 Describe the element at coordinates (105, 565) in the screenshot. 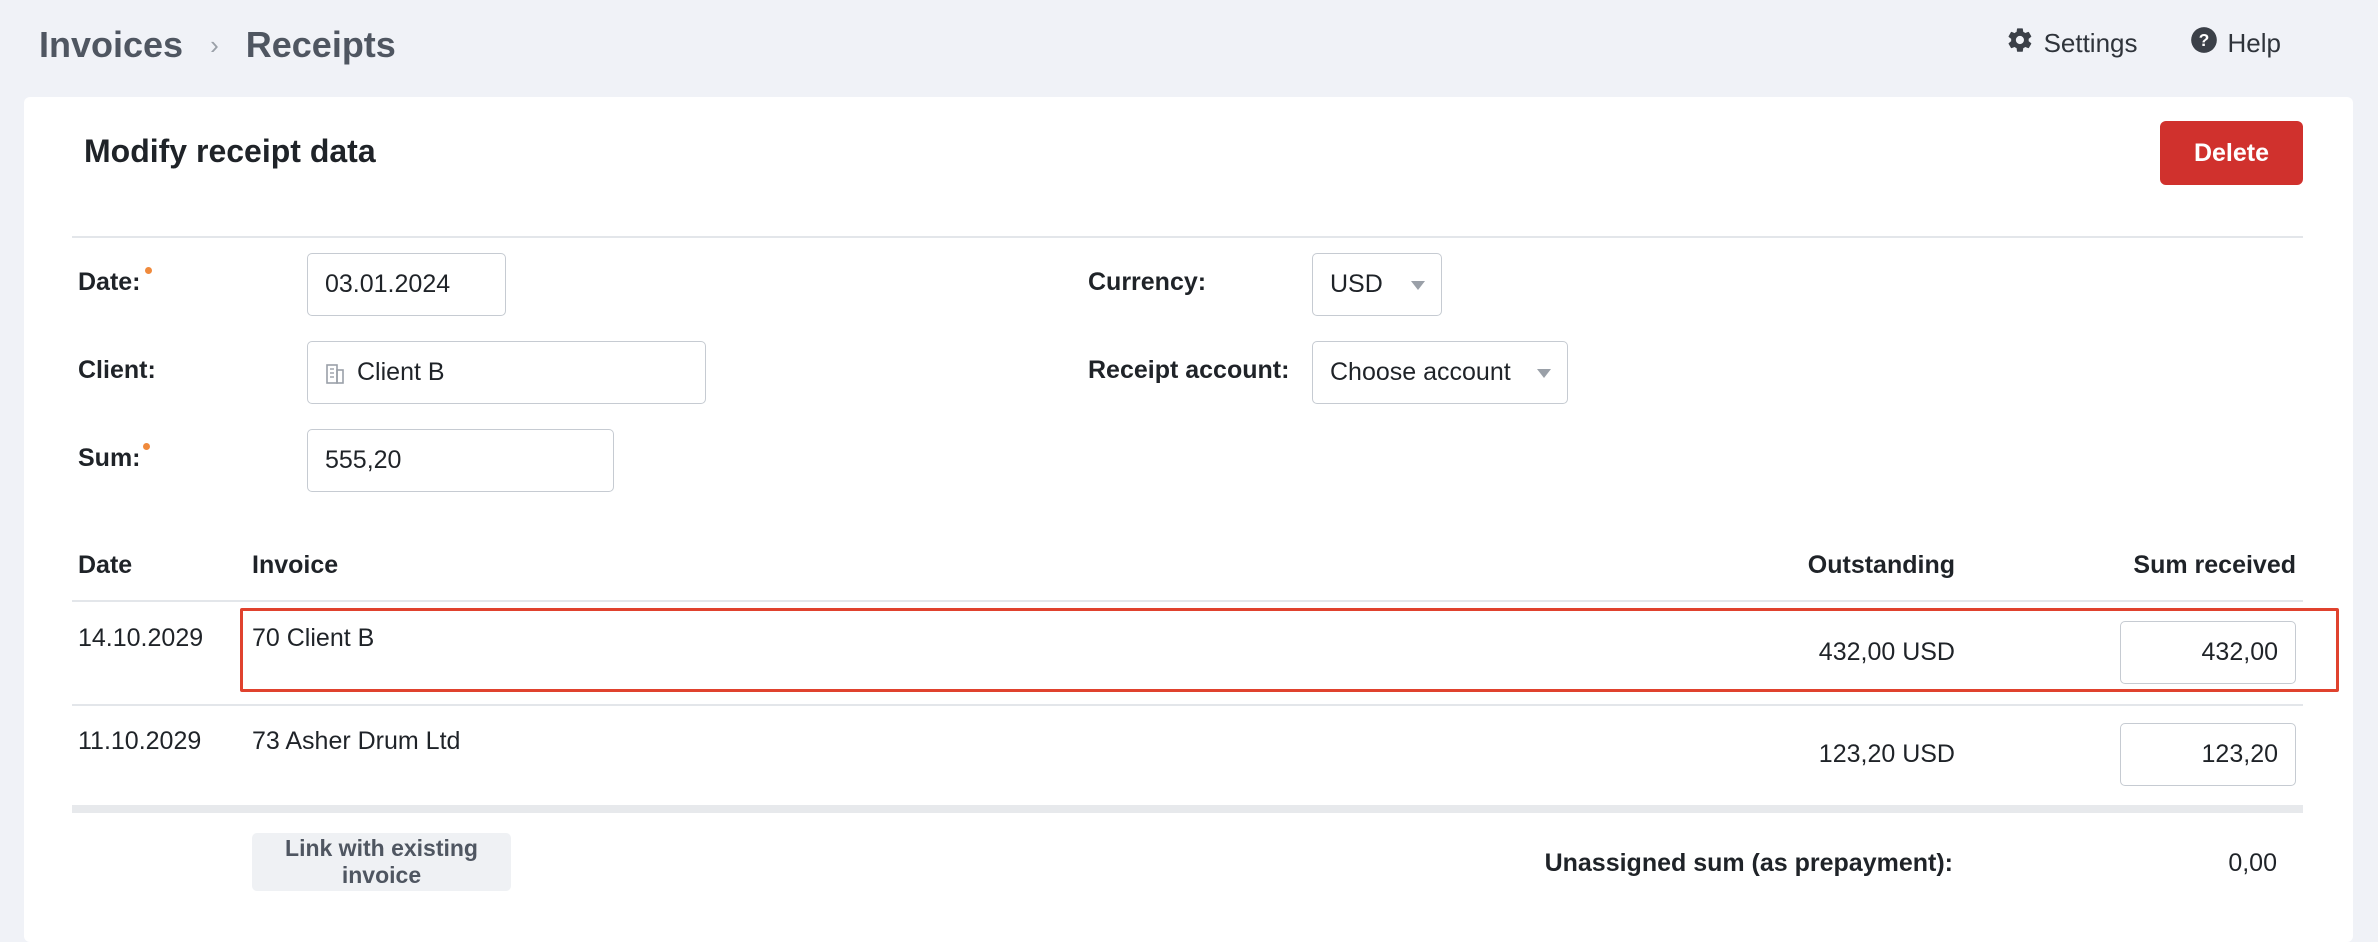

I see `col-header-date: Date` at that location.